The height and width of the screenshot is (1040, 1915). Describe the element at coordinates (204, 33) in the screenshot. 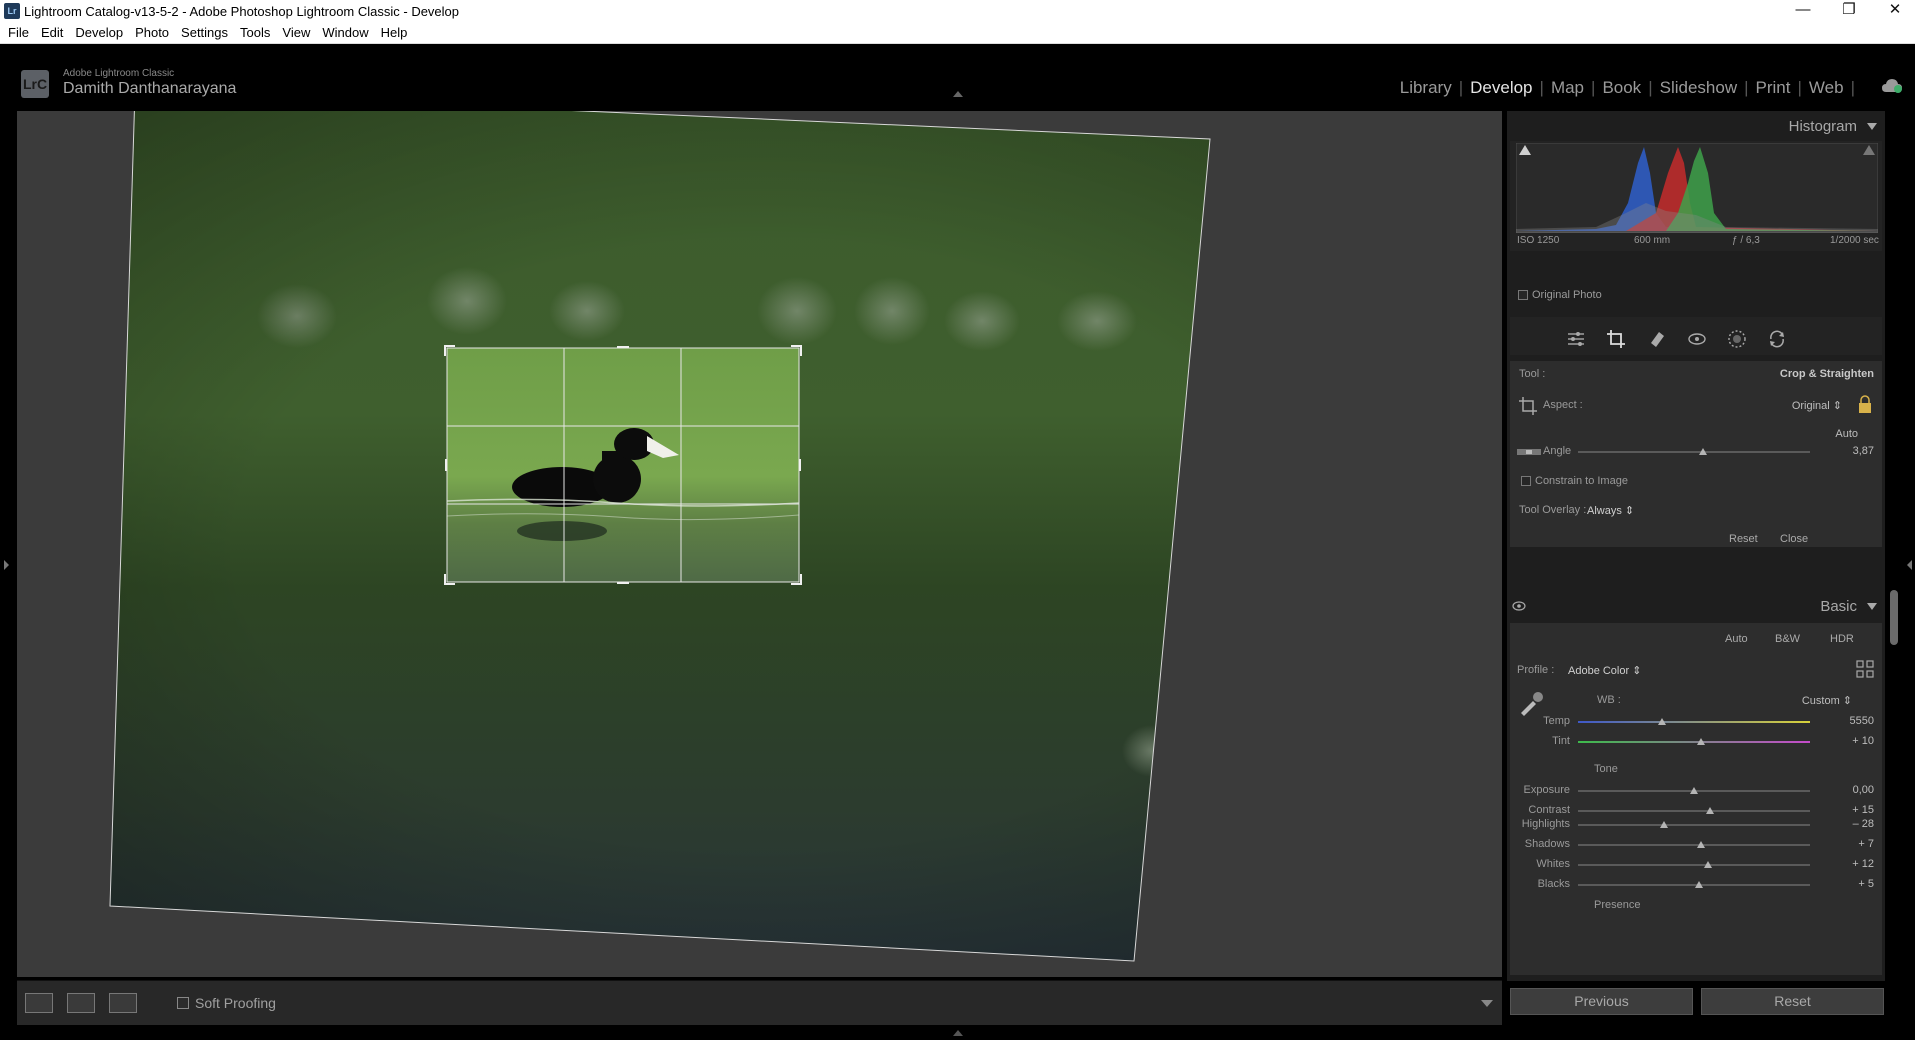

I see `menu-settings: Settings` at that location.